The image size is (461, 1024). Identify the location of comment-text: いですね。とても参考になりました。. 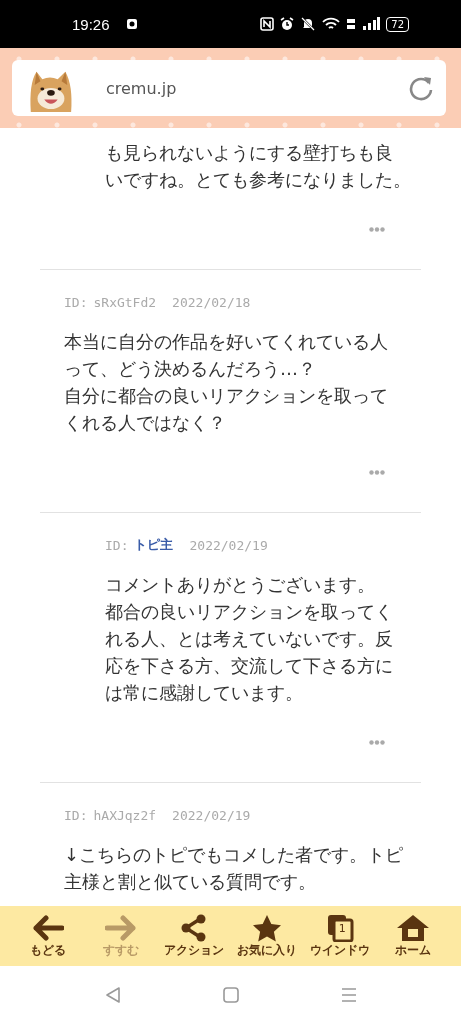
(258, 180).